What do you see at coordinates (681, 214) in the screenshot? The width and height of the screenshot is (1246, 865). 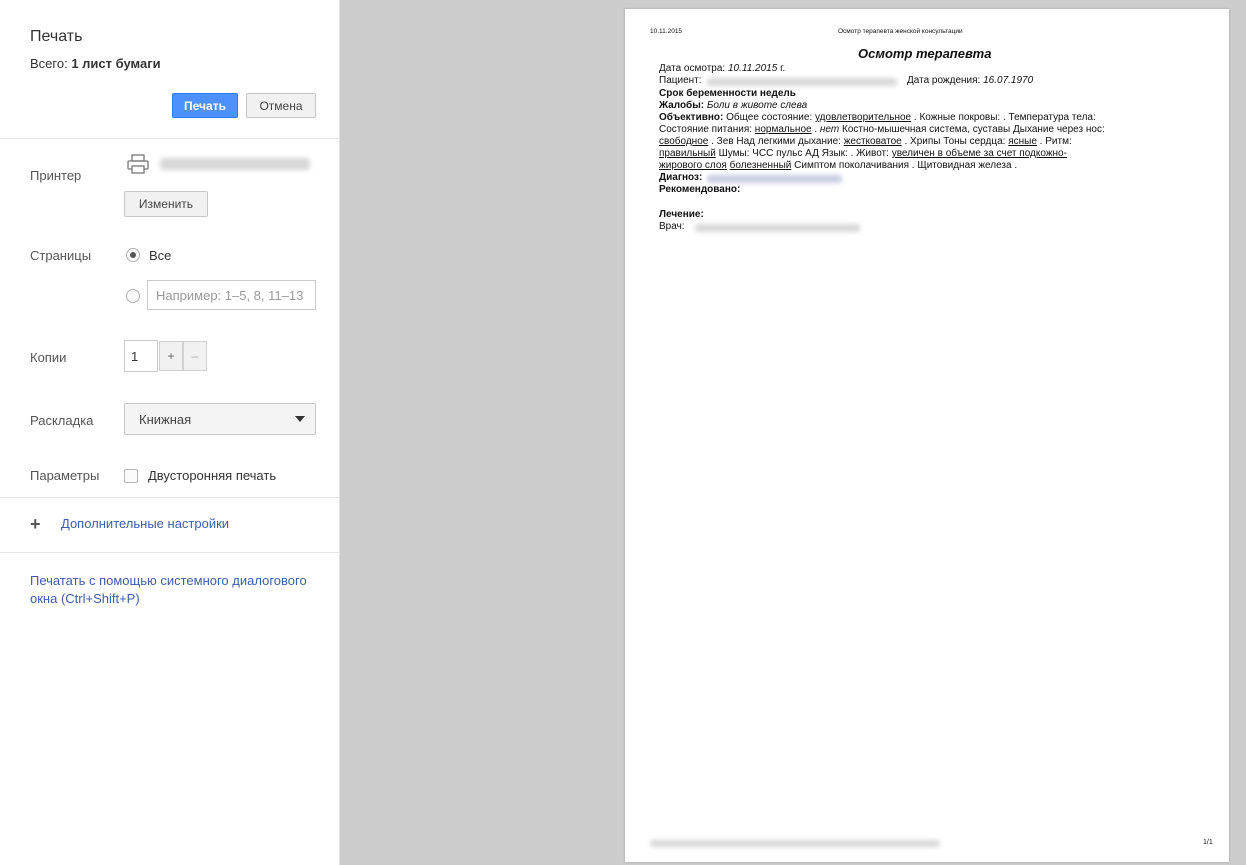 I see `treatment-label: Лечение:` at bounding box center [681, 214].